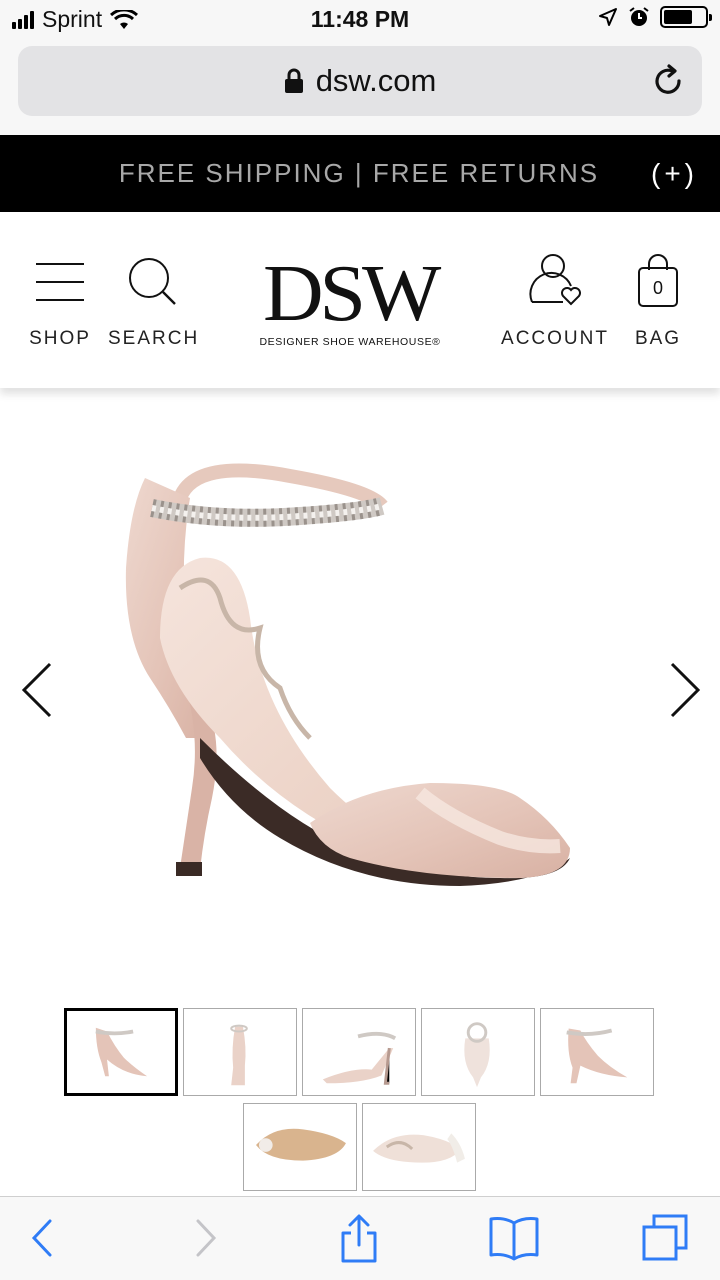 The image size is (720, 1280). I want to click on account-label: ACCOUNT, so click(555, 338).